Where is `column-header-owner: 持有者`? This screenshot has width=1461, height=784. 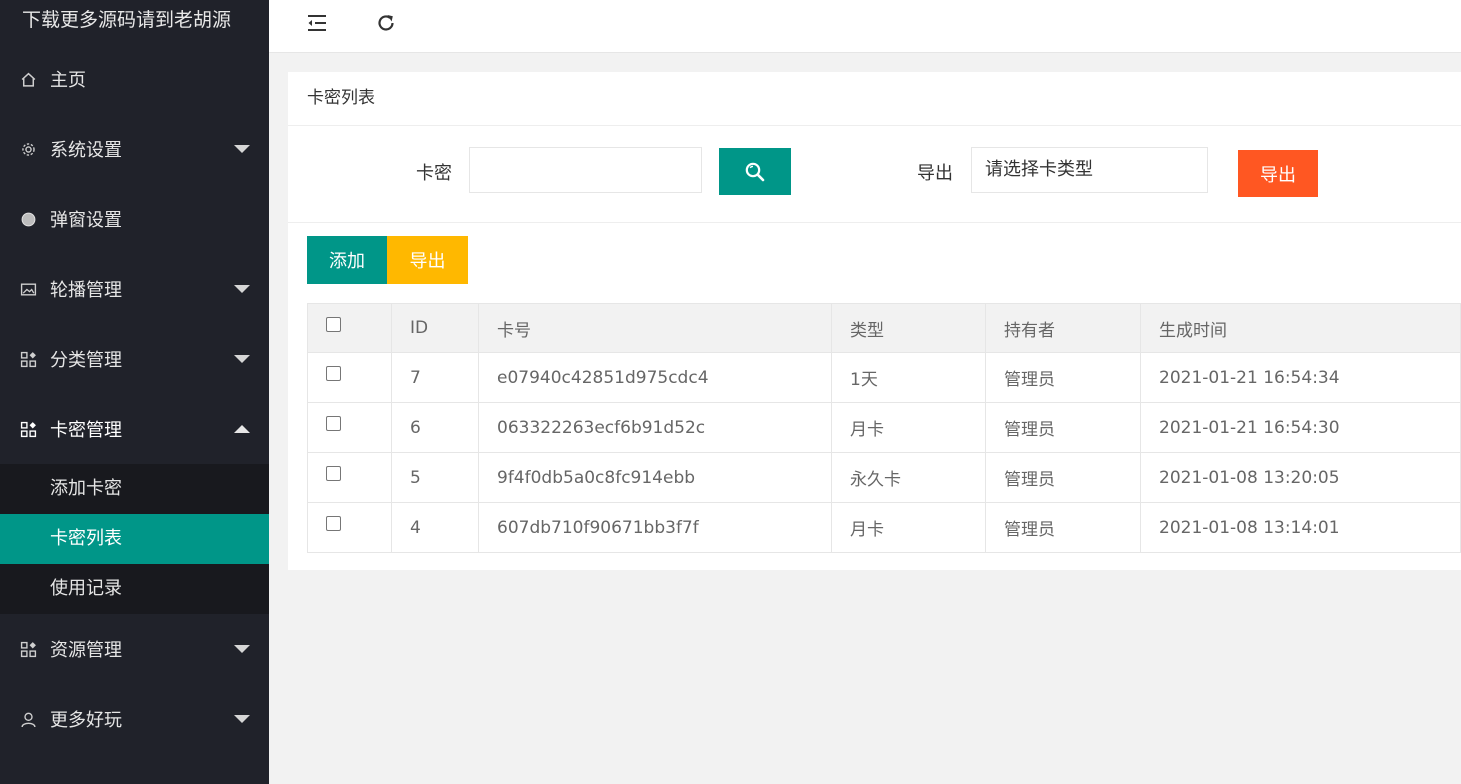
column-header-owner: 持有者 is located at coordinates (1063, 328).